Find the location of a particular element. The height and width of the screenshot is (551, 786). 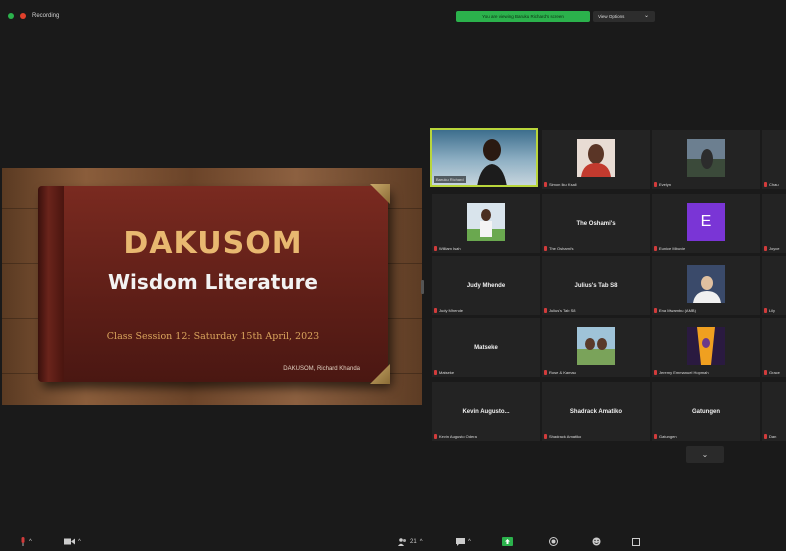

participant-name: Simon Iku Ksali is located at coordinates (563, 184).